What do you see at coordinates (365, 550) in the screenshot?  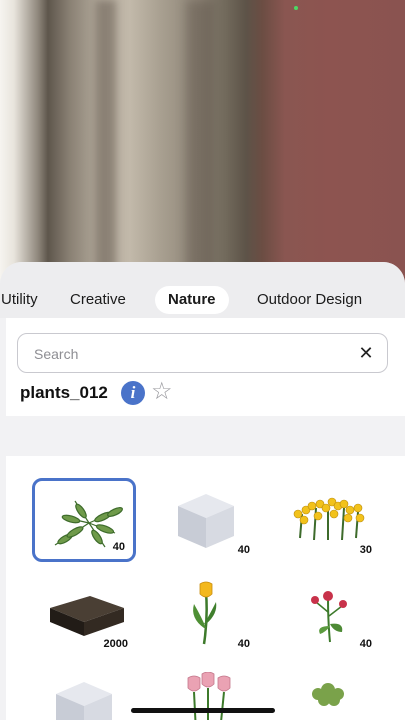 I see `asset-count: 30` at bounding box center [365, 550].